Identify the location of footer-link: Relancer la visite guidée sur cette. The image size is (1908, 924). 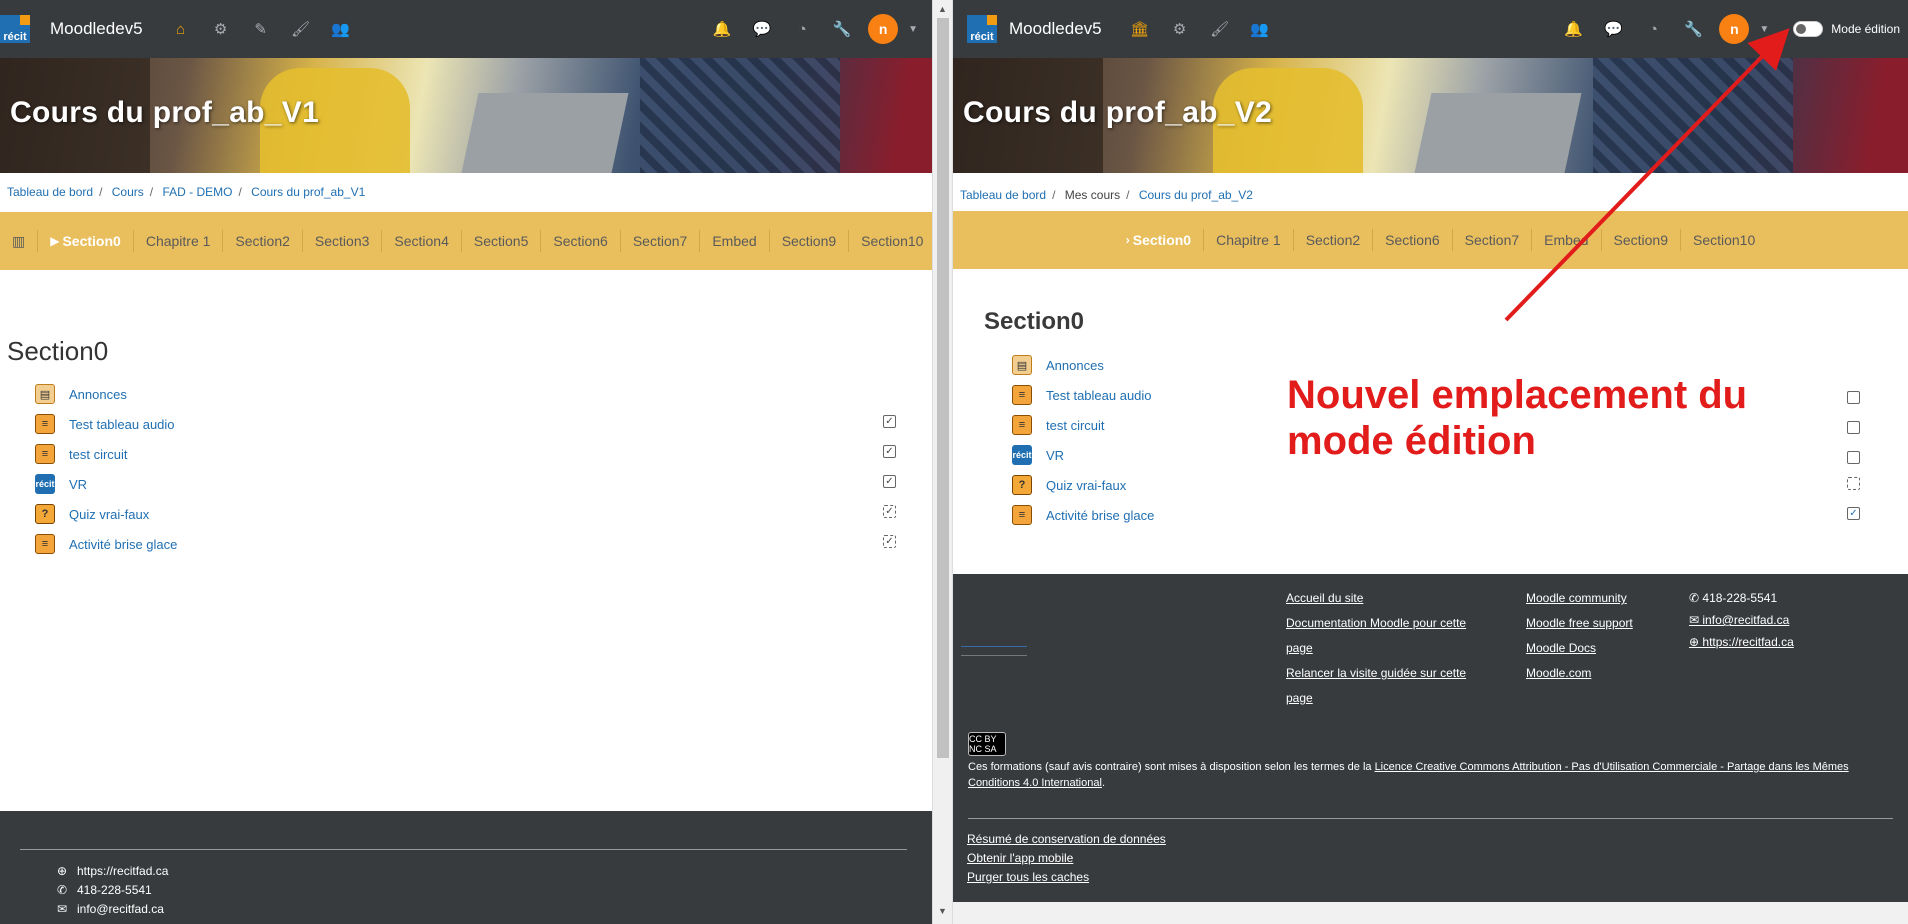
(1376, 673).